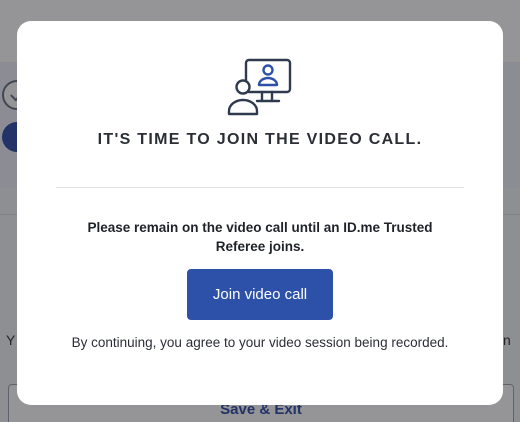  What do you see at coordinates (260, 294) in the screenshot?
I see `join-video-call-button: Join video call` at bounding box center [260, 294].